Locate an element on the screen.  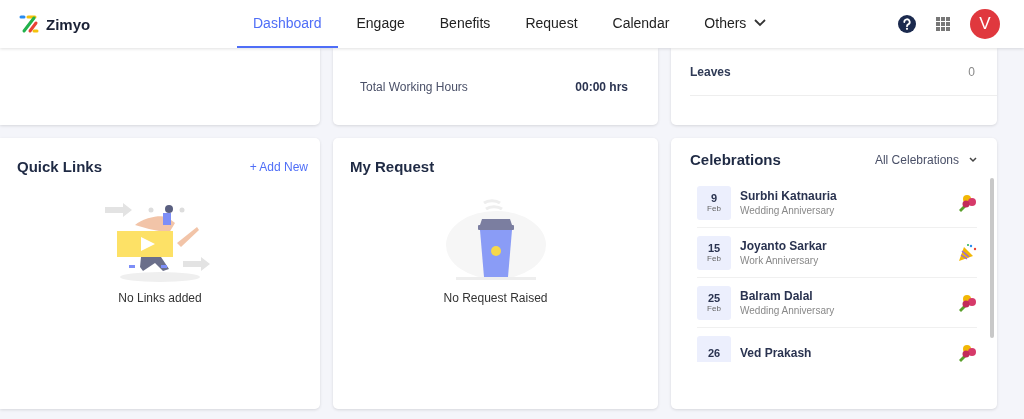
person-name: Joyanto Sarkar is located at coordinates (784, 246).